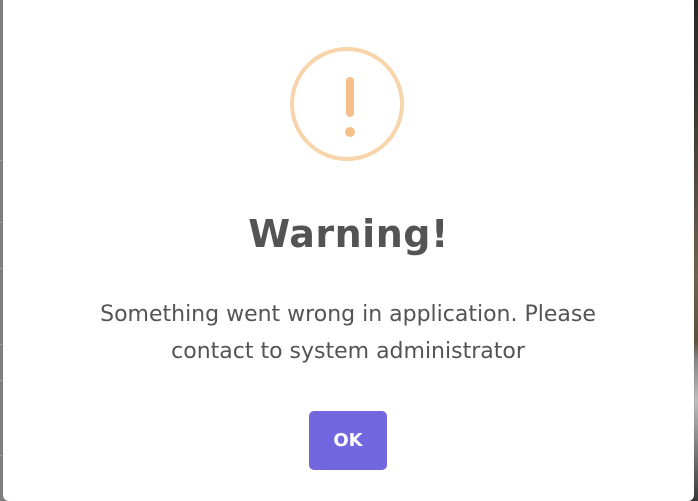  What do you see at coordinates (350, 97) in the screenshot?
I see `warning-icon-bar` at bounding box center [350, 97].